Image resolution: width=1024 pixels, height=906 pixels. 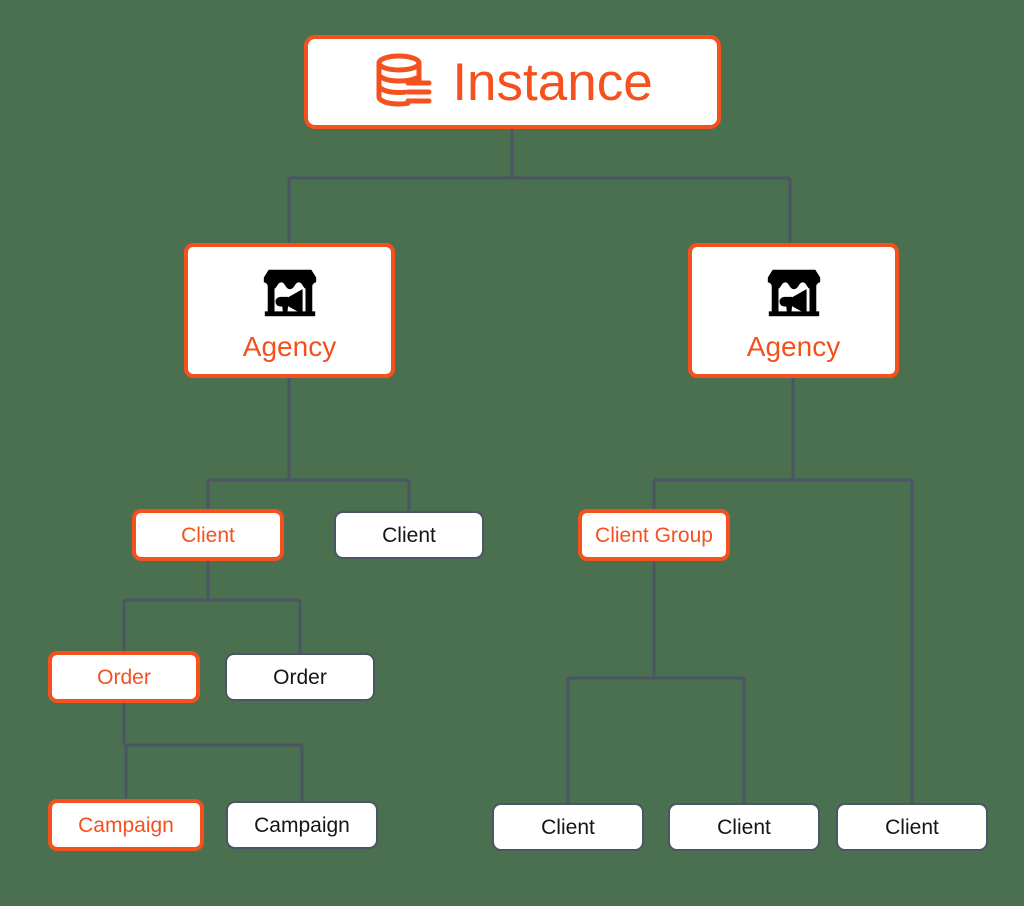 I want to click on node-campaign-1: Campaign, so click(x=126, y=825).